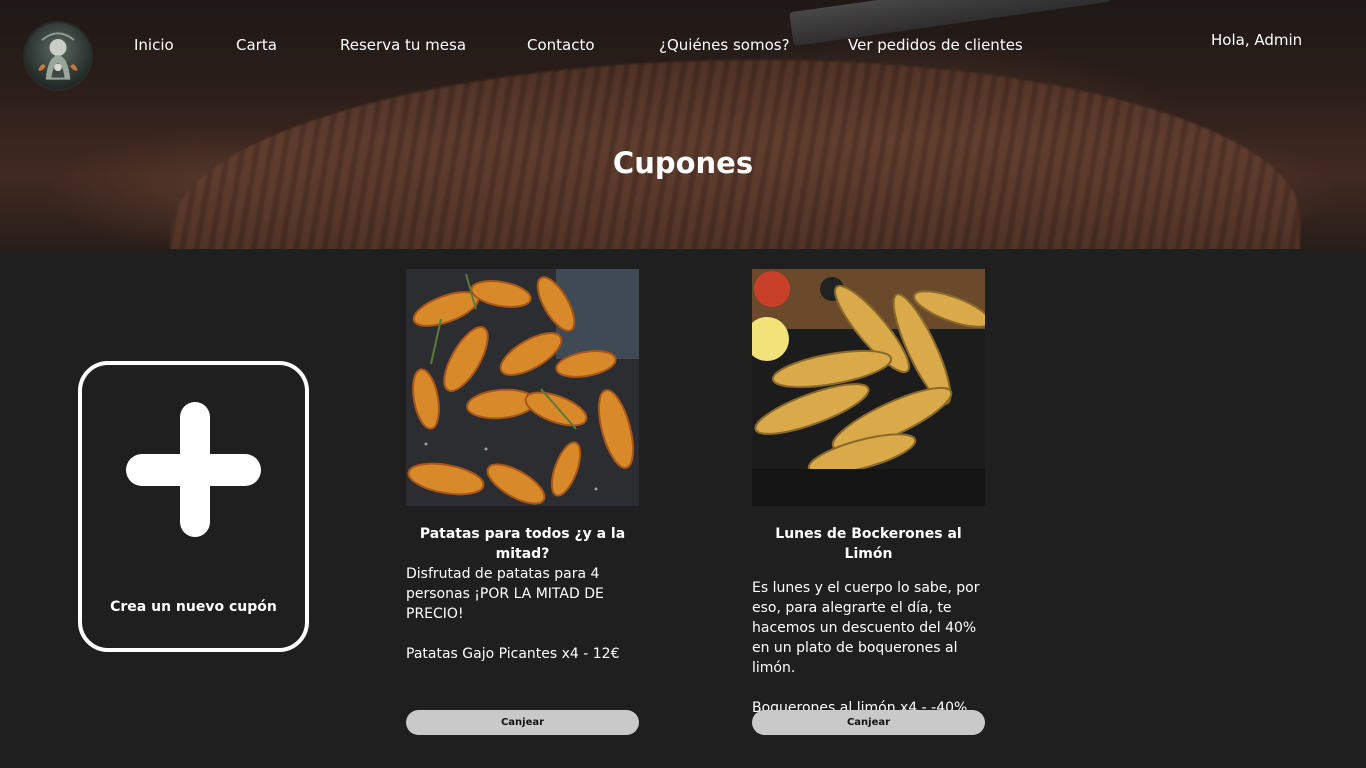  I want to click on nav-item-reserva: Reserva tu mesa, so click(403, 45).